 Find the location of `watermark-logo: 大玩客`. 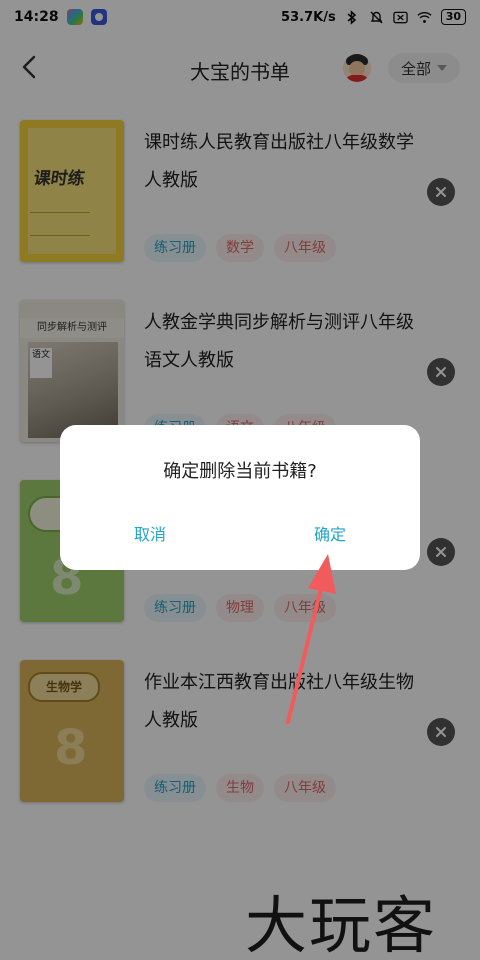

watermark-logo: 大玩客 is located at coordinates (341, 924).